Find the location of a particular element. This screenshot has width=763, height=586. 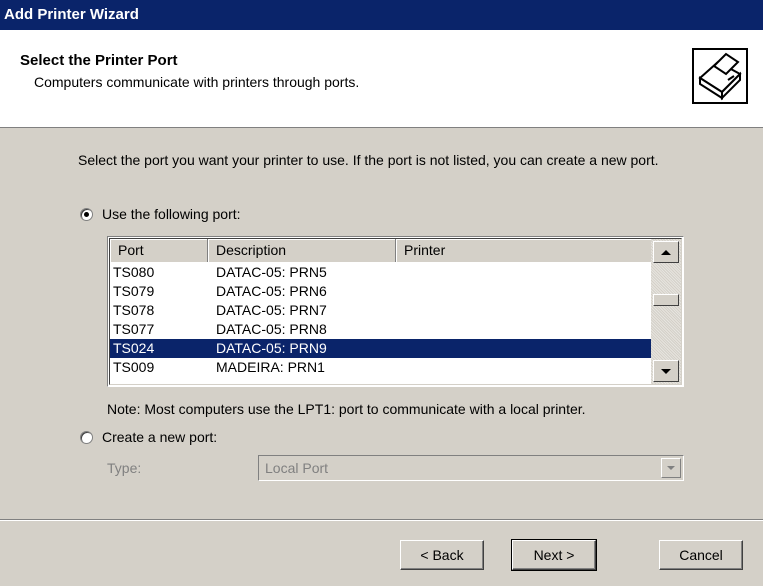

chevron-down-icon is located at coordinates (671, 468).